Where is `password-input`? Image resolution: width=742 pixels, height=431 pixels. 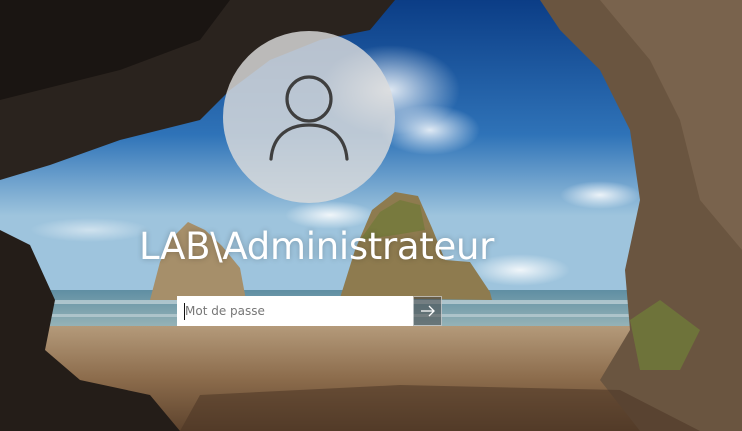
password-input is located at coordinates (295, 311).